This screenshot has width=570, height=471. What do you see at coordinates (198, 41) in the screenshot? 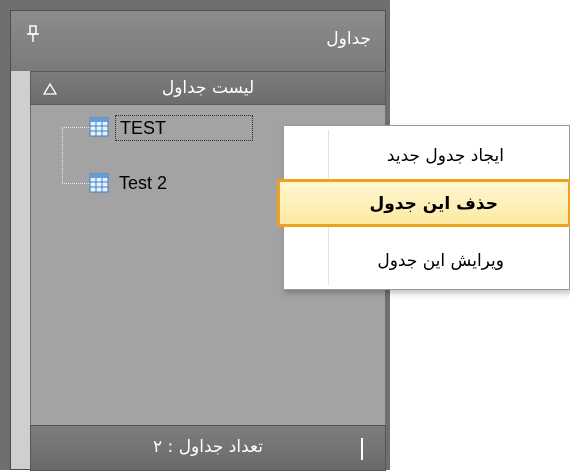
I see `panel-header: جداول` at bounding box center [198, 41].